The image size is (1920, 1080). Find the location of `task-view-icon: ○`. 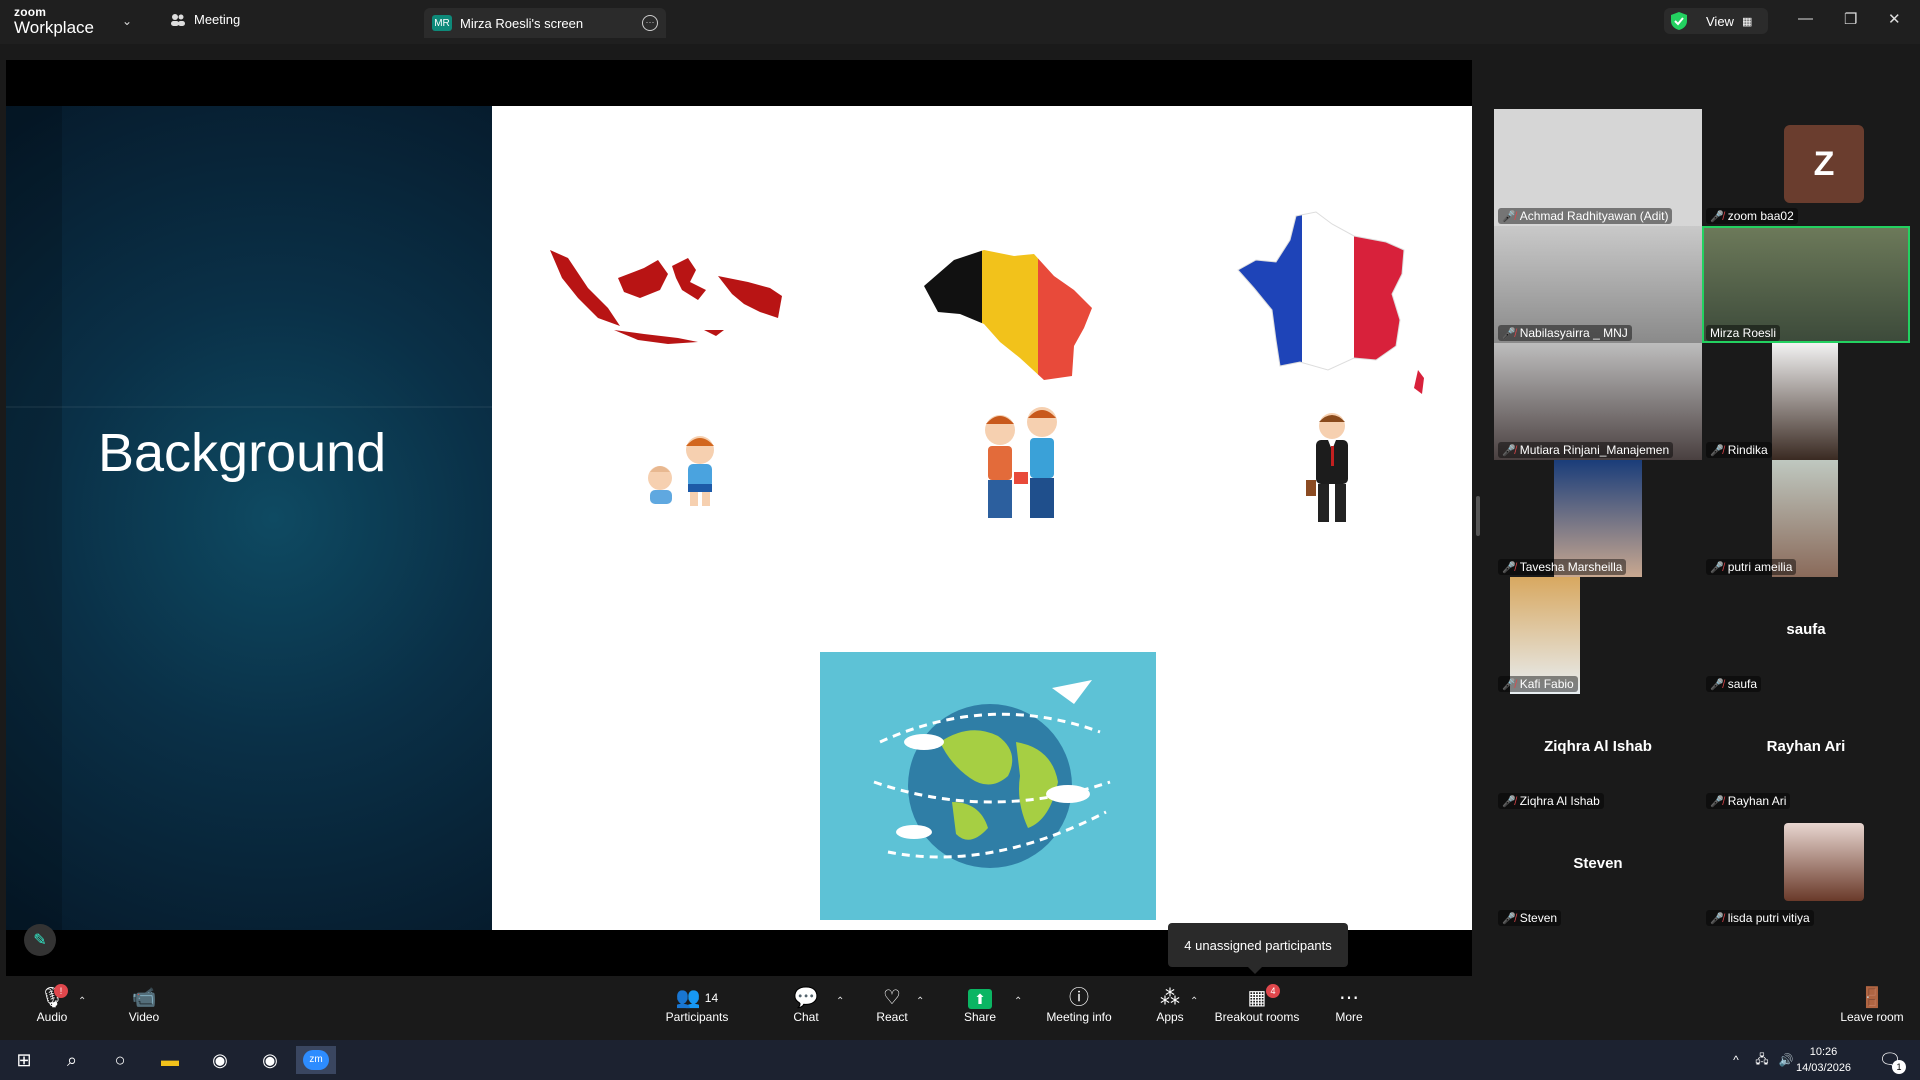

task-view-icon: ○ is located at coordinates (120, 1060).